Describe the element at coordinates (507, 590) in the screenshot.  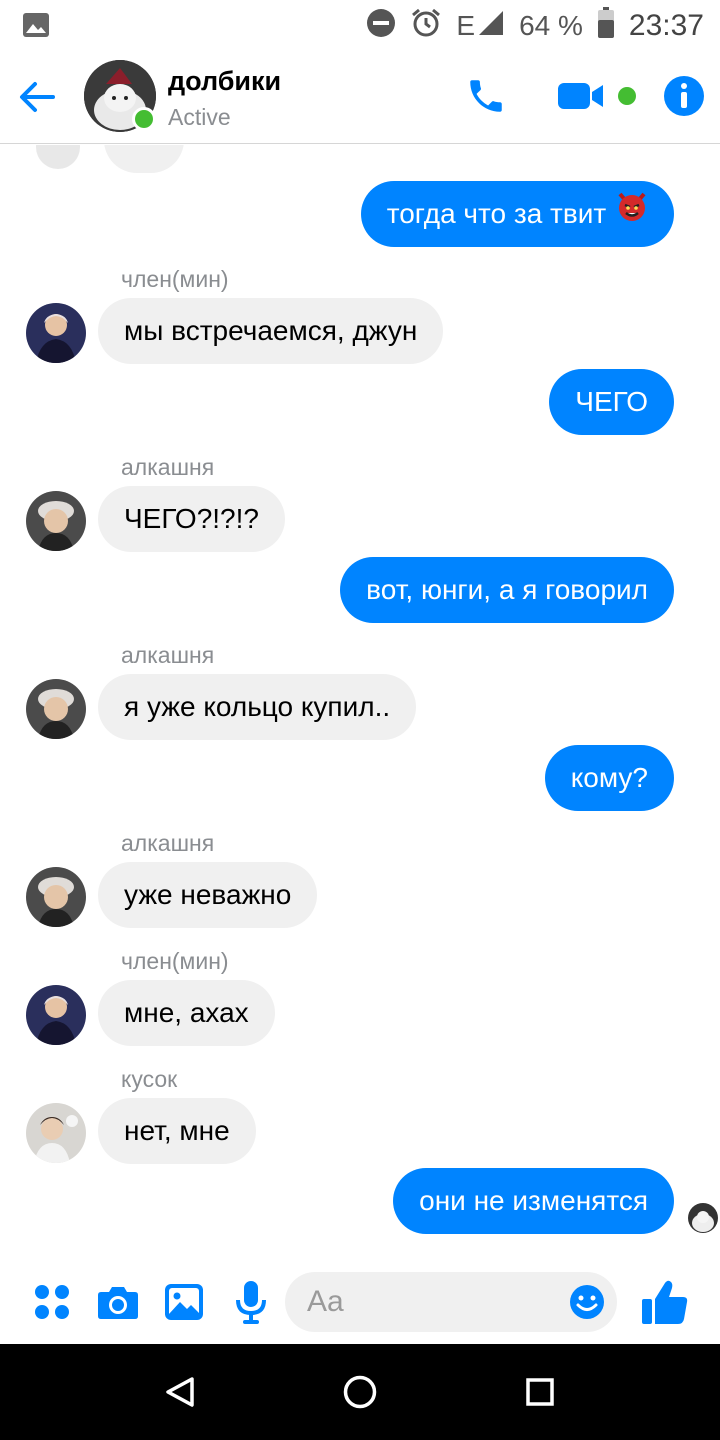
I see `outgoing-message: вот, юнги, а я говорил` at that location.